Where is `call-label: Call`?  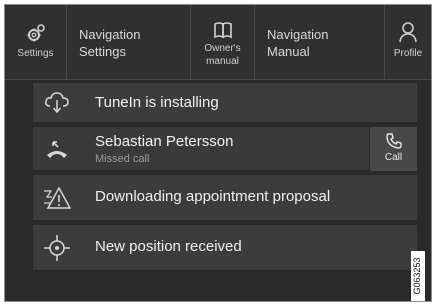
call-label: Call is located at coordinates (393, 157).